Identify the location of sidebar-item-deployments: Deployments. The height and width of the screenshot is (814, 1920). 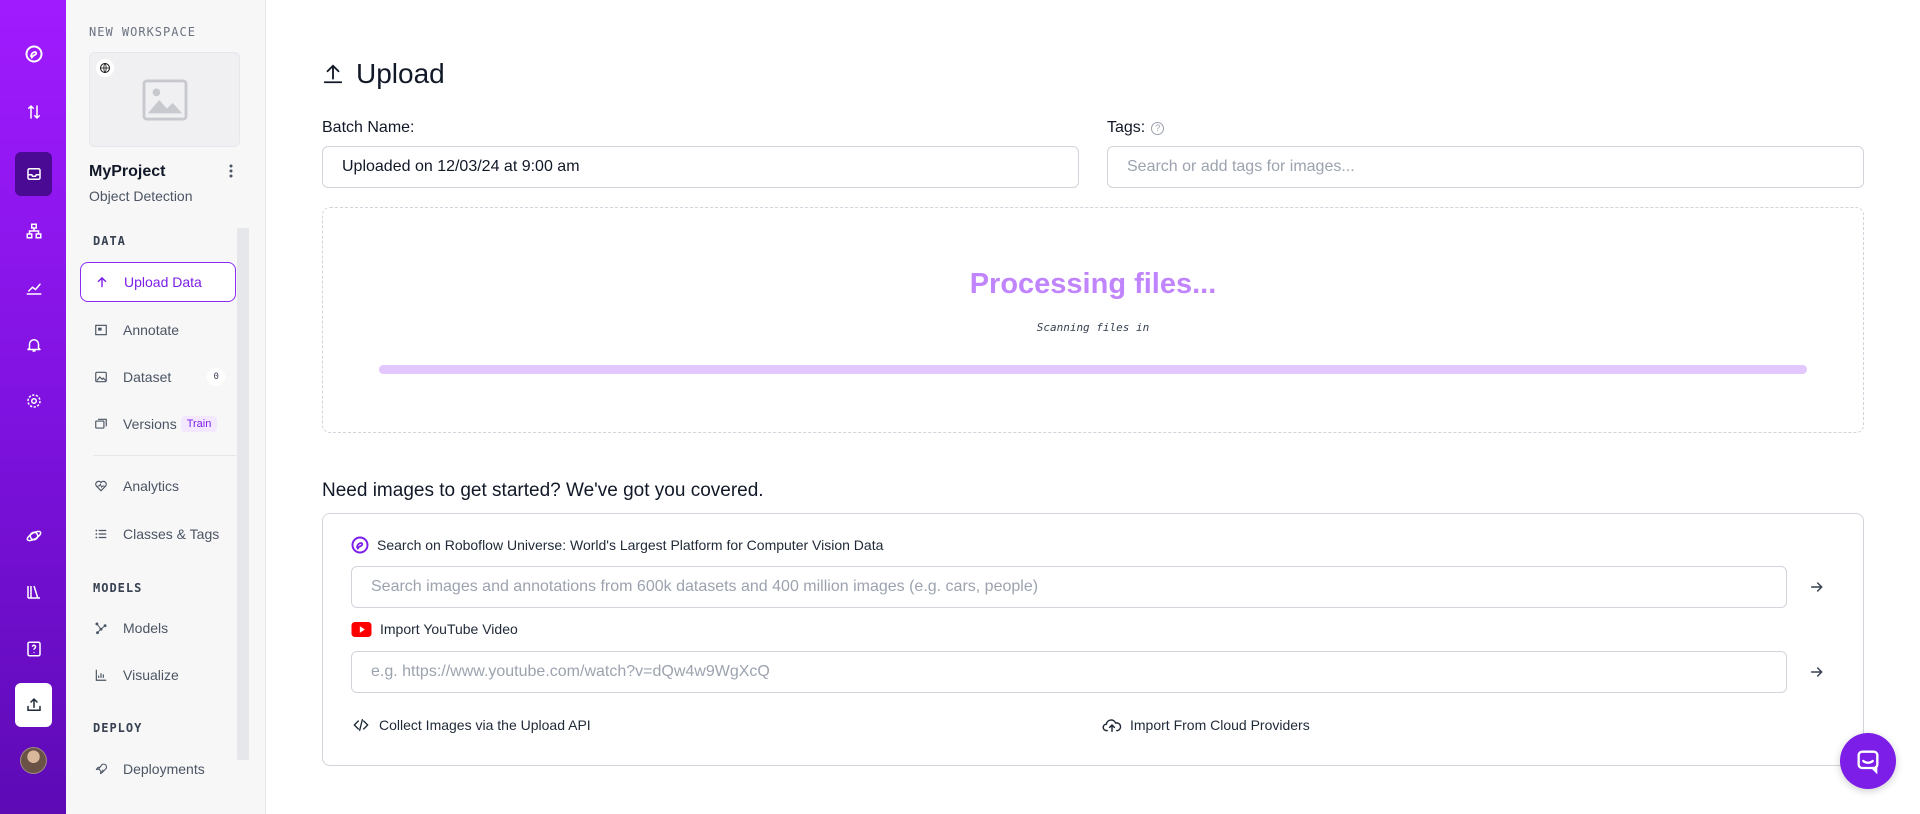
(158, 769).